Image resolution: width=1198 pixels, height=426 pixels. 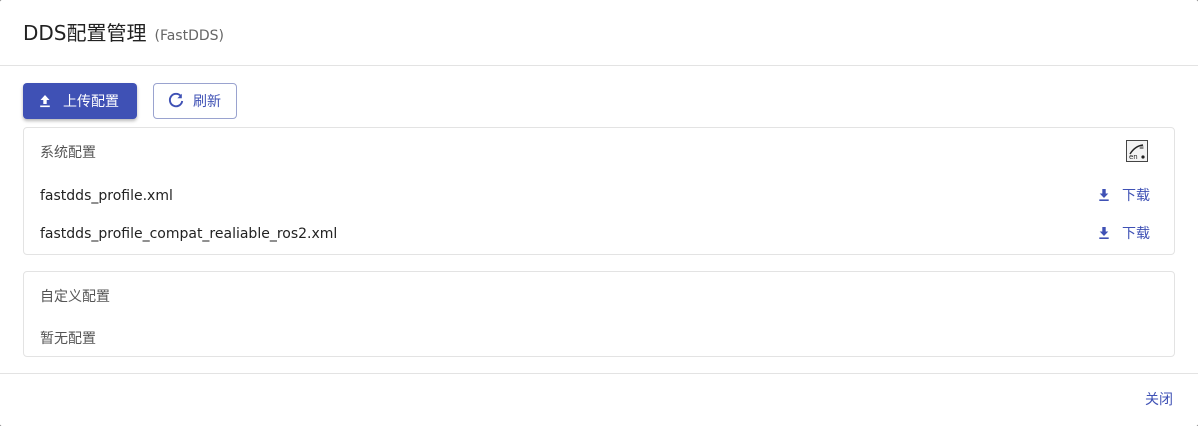 What do you see at coordinates (45, 101) in the screenshot?
I see `upload-icon` at bounding box center [45, 101].